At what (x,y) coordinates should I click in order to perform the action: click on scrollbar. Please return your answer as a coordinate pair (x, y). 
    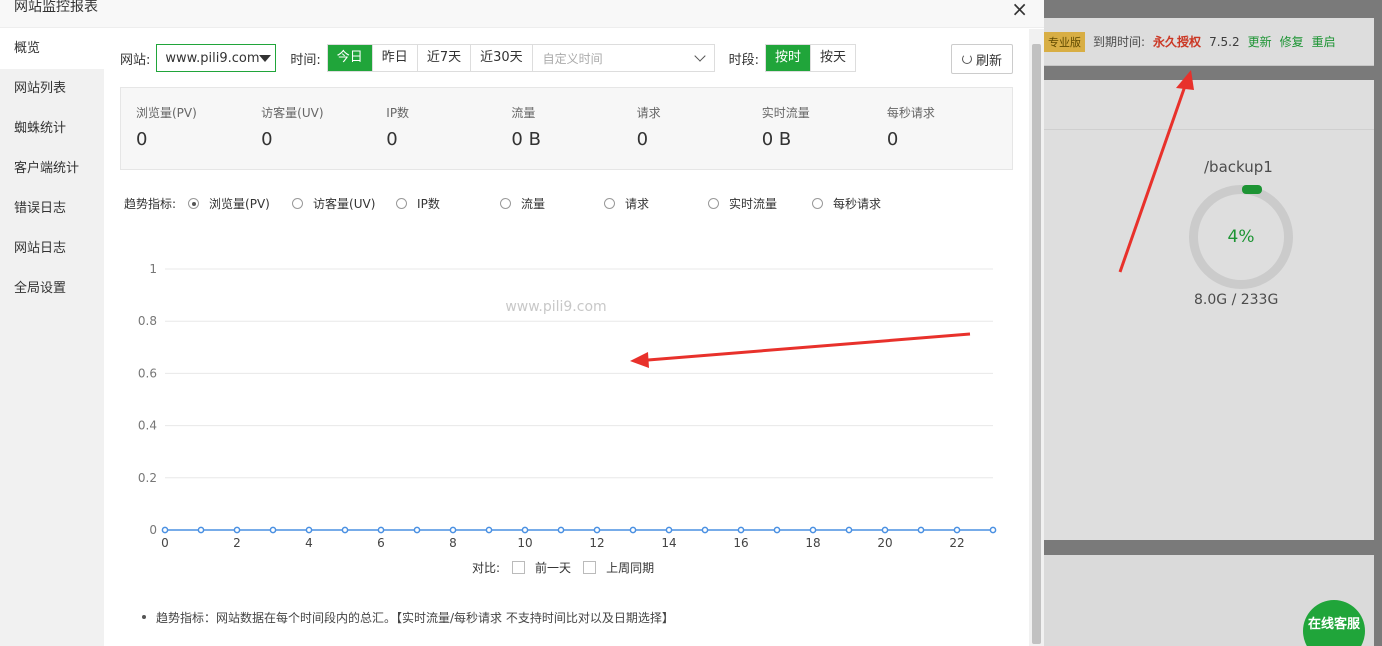
    Looking at the image, I should click on (1036, 337).